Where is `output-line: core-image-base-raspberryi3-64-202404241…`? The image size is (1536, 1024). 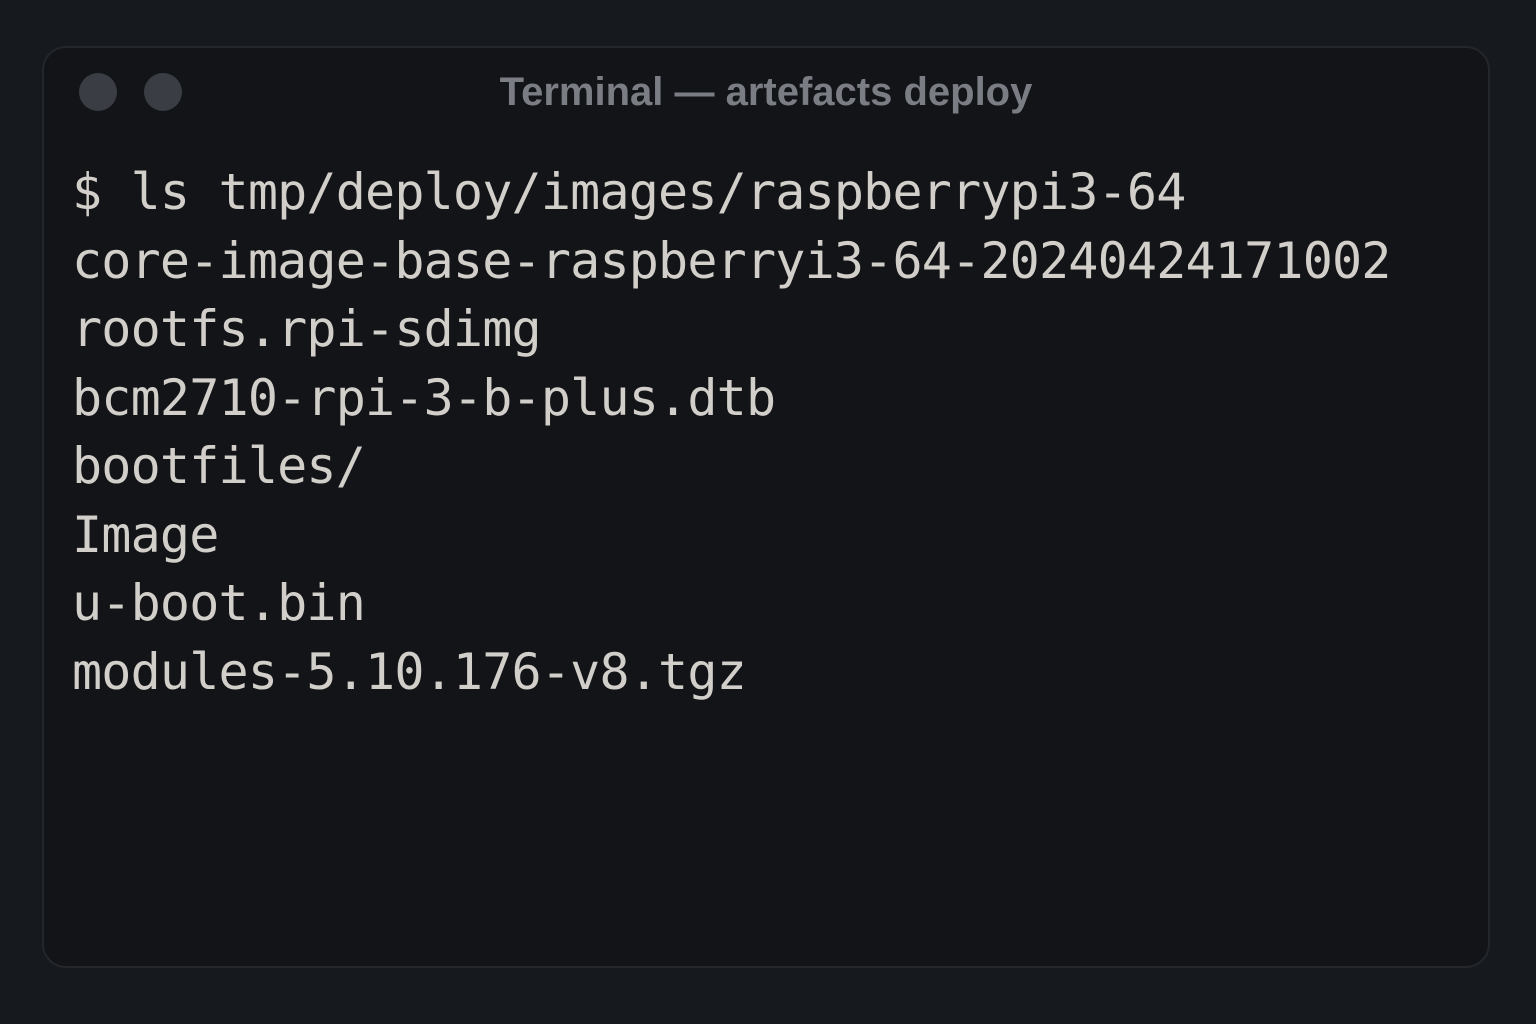 output-line: core-image-base-raspberryi3-64-202404241… is located at coordinates (731, 260).